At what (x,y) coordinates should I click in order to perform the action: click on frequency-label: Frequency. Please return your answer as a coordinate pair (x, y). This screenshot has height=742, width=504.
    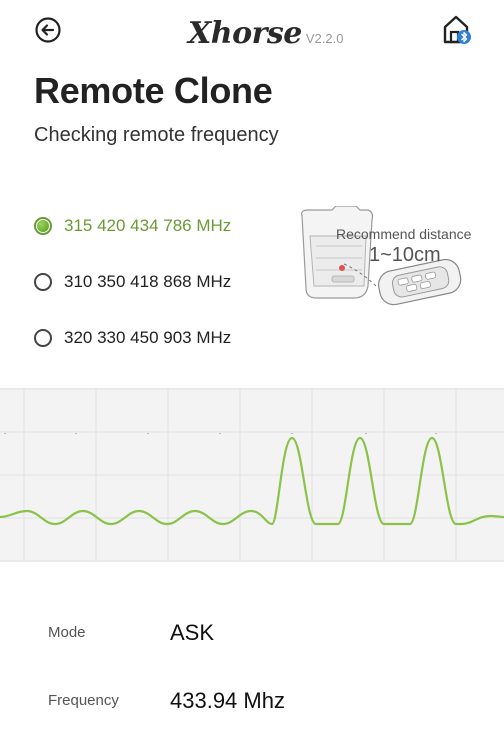
    Looking at the image, I should click on (83, 700).